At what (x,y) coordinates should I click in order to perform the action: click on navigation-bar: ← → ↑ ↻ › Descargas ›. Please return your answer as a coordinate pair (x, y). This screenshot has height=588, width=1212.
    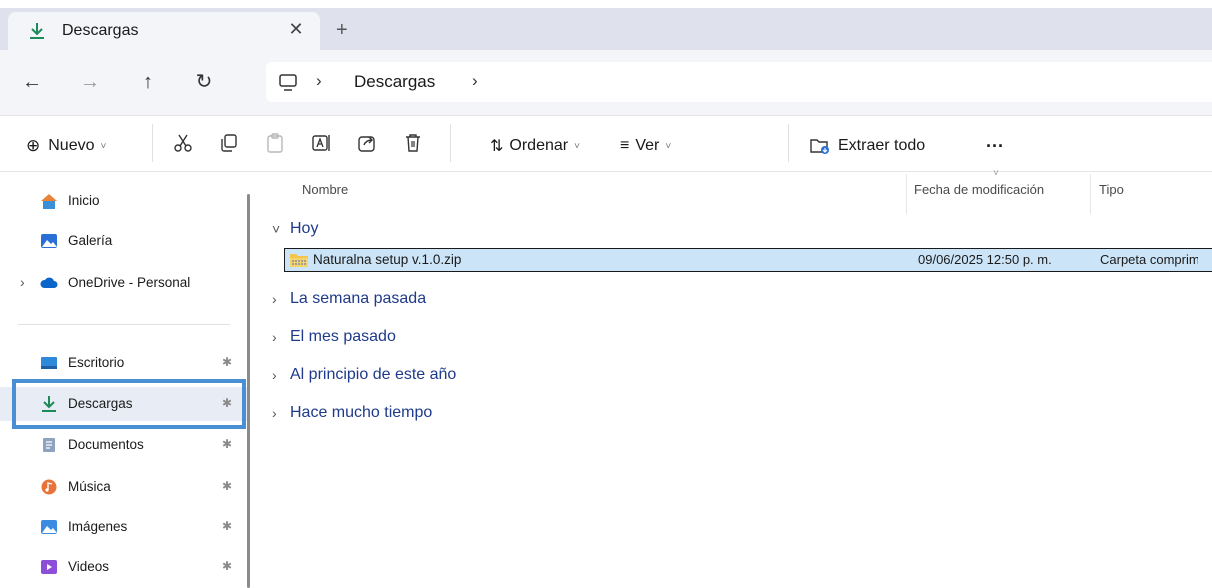
    Looking at the image, I should click on (606, 83).